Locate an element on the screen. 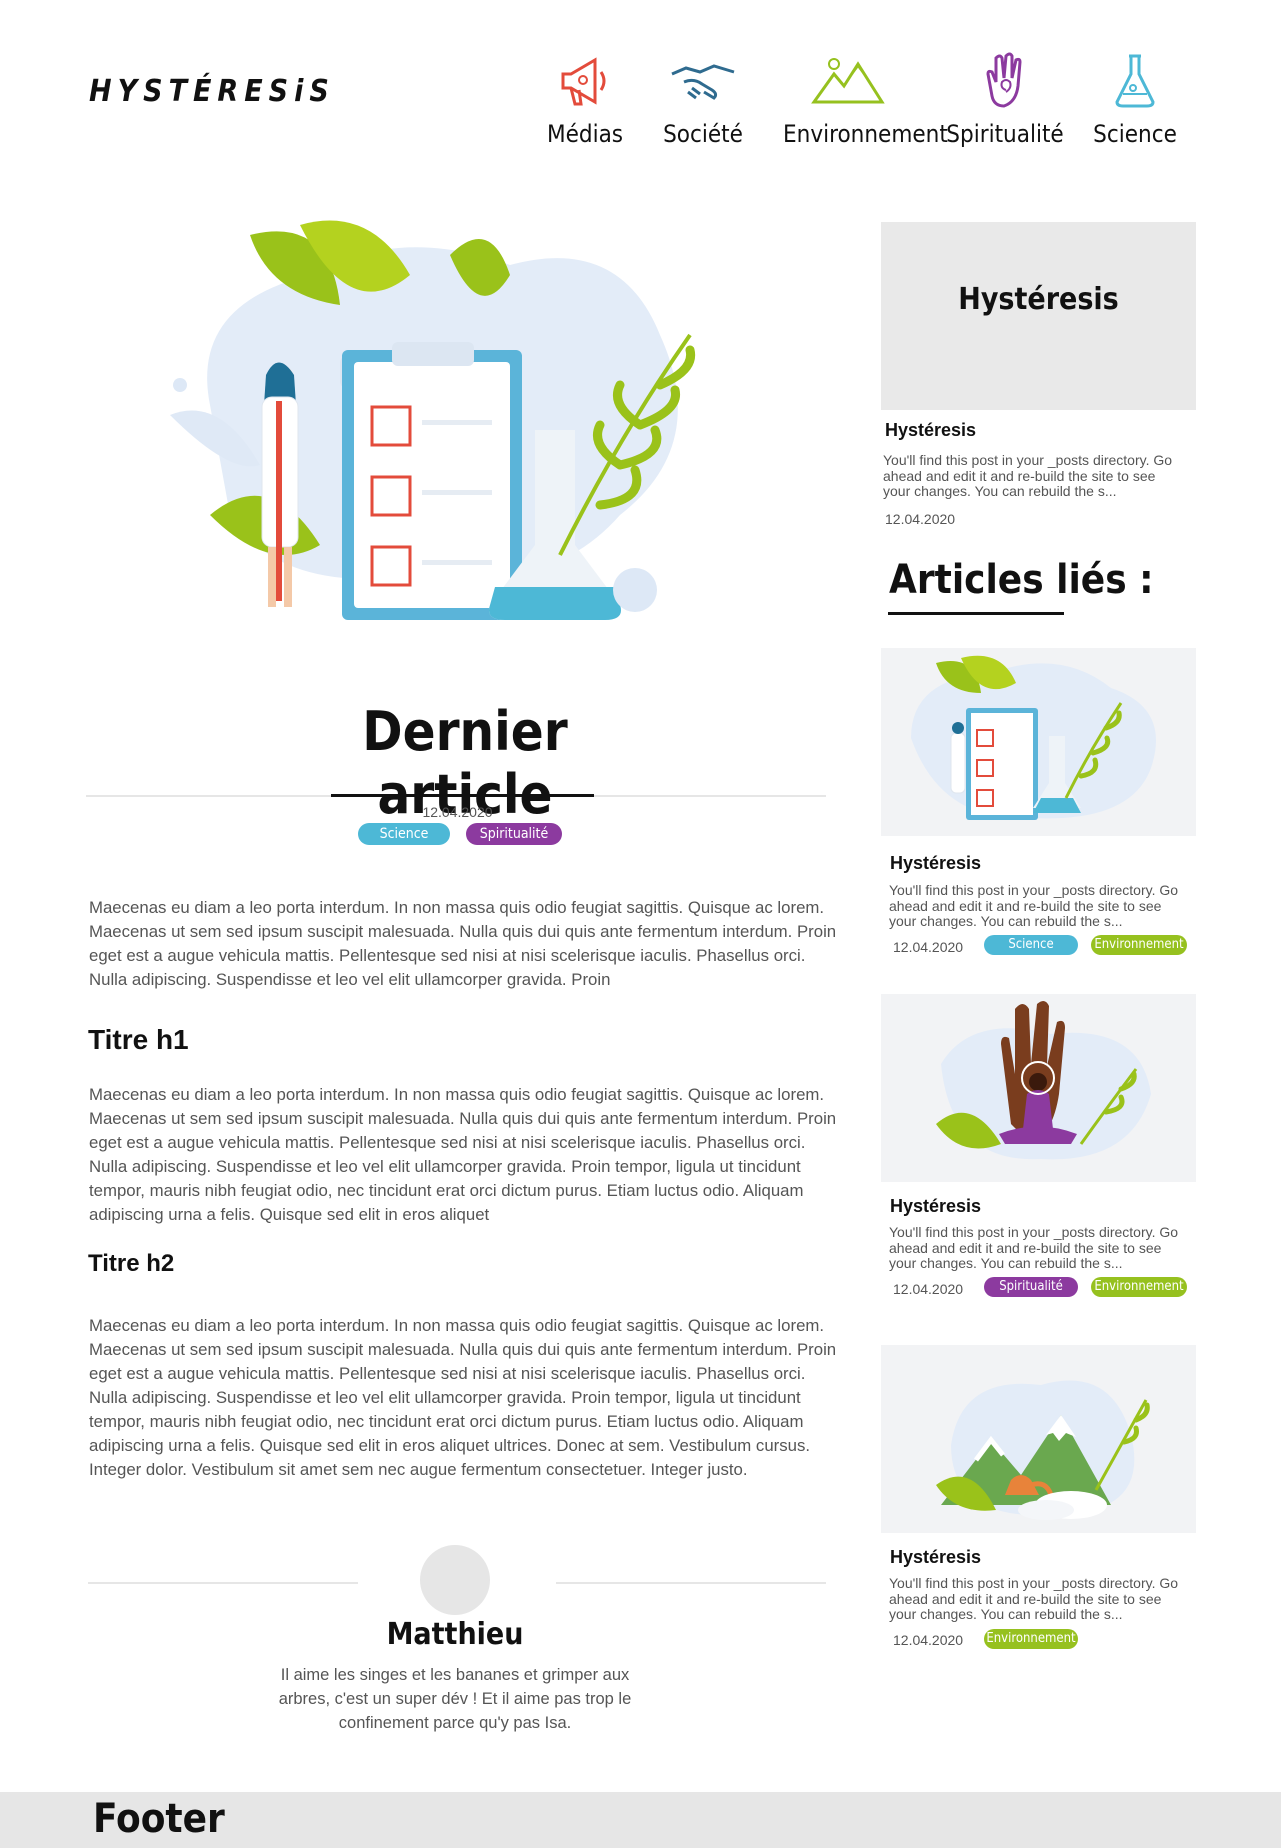  heading-h2: Titre h2 is located at coordinates (131, 1263).